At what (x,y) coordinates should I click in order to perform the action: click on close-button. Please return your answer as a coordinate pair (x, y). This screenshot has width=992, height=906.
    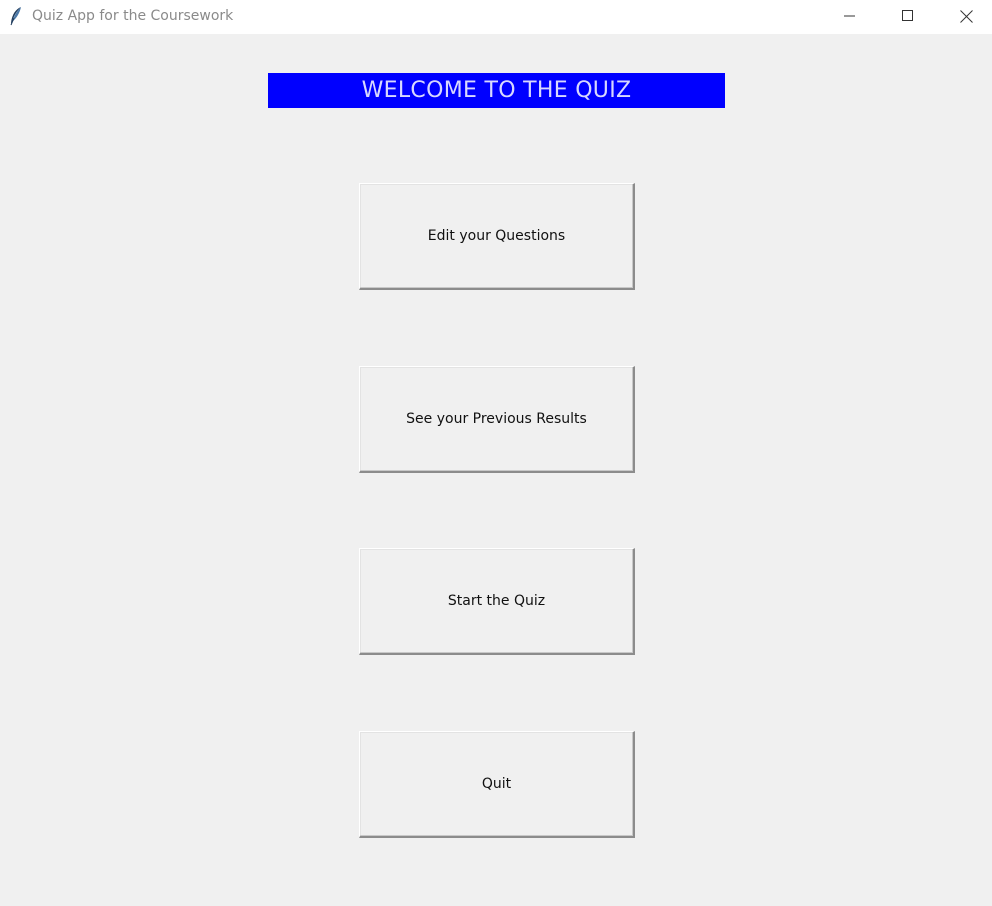
    Looking at the image, I should click on (964, 16).